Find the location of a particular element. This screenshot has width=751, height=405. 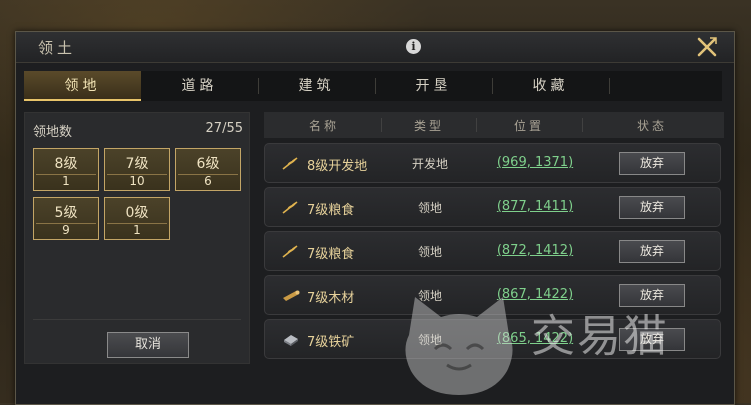

level-filter-8: 8级 1 is located at coordinates (66, 169).